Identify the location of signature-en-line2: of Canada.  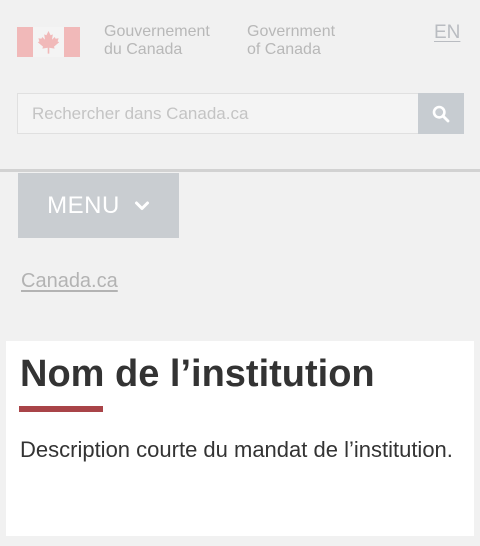
(284, 49).